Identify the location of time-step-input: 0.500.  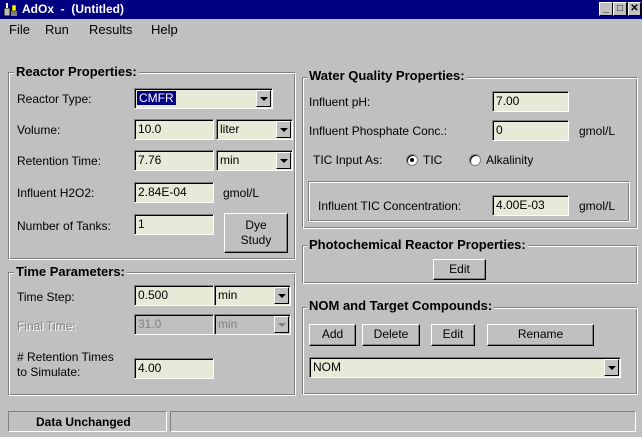
(174, 295).